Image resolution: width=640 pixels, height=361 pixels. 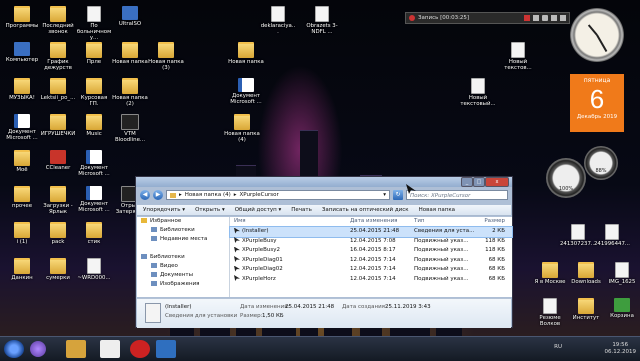 I want to click on close-icon, so click(x=563, y=18).